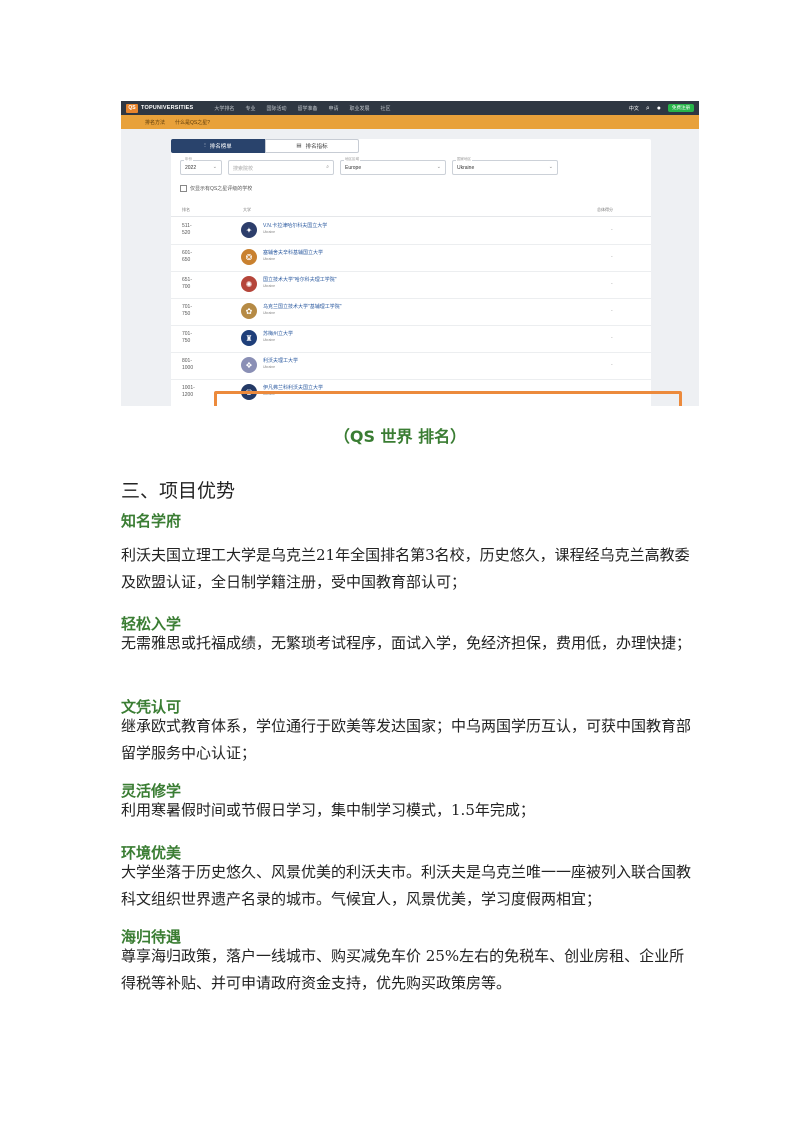  Describe the element at coordinates (187, 229) in the screenshot. I see `rank-cell: 511- 520` at that location.